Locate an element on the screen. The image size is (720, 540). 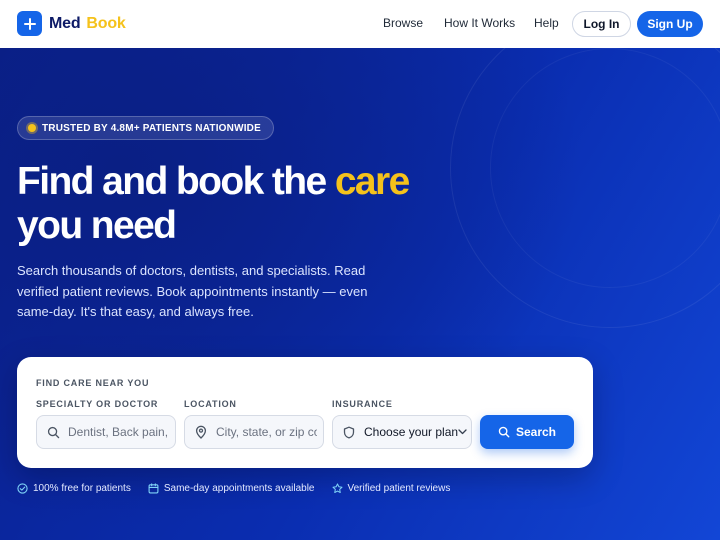
location-input is located at coordinates (269, 432).